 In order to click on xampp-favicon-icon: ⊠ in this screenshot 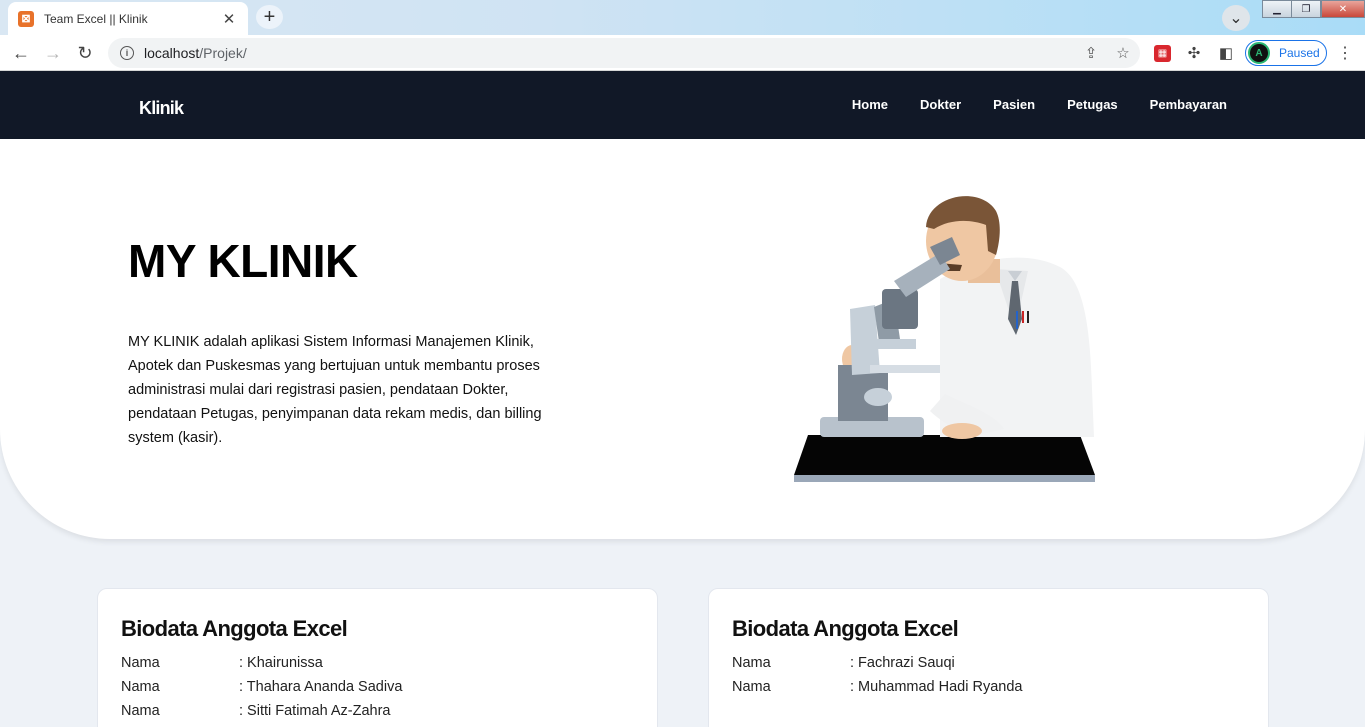, I will do `click(26, 18)`.